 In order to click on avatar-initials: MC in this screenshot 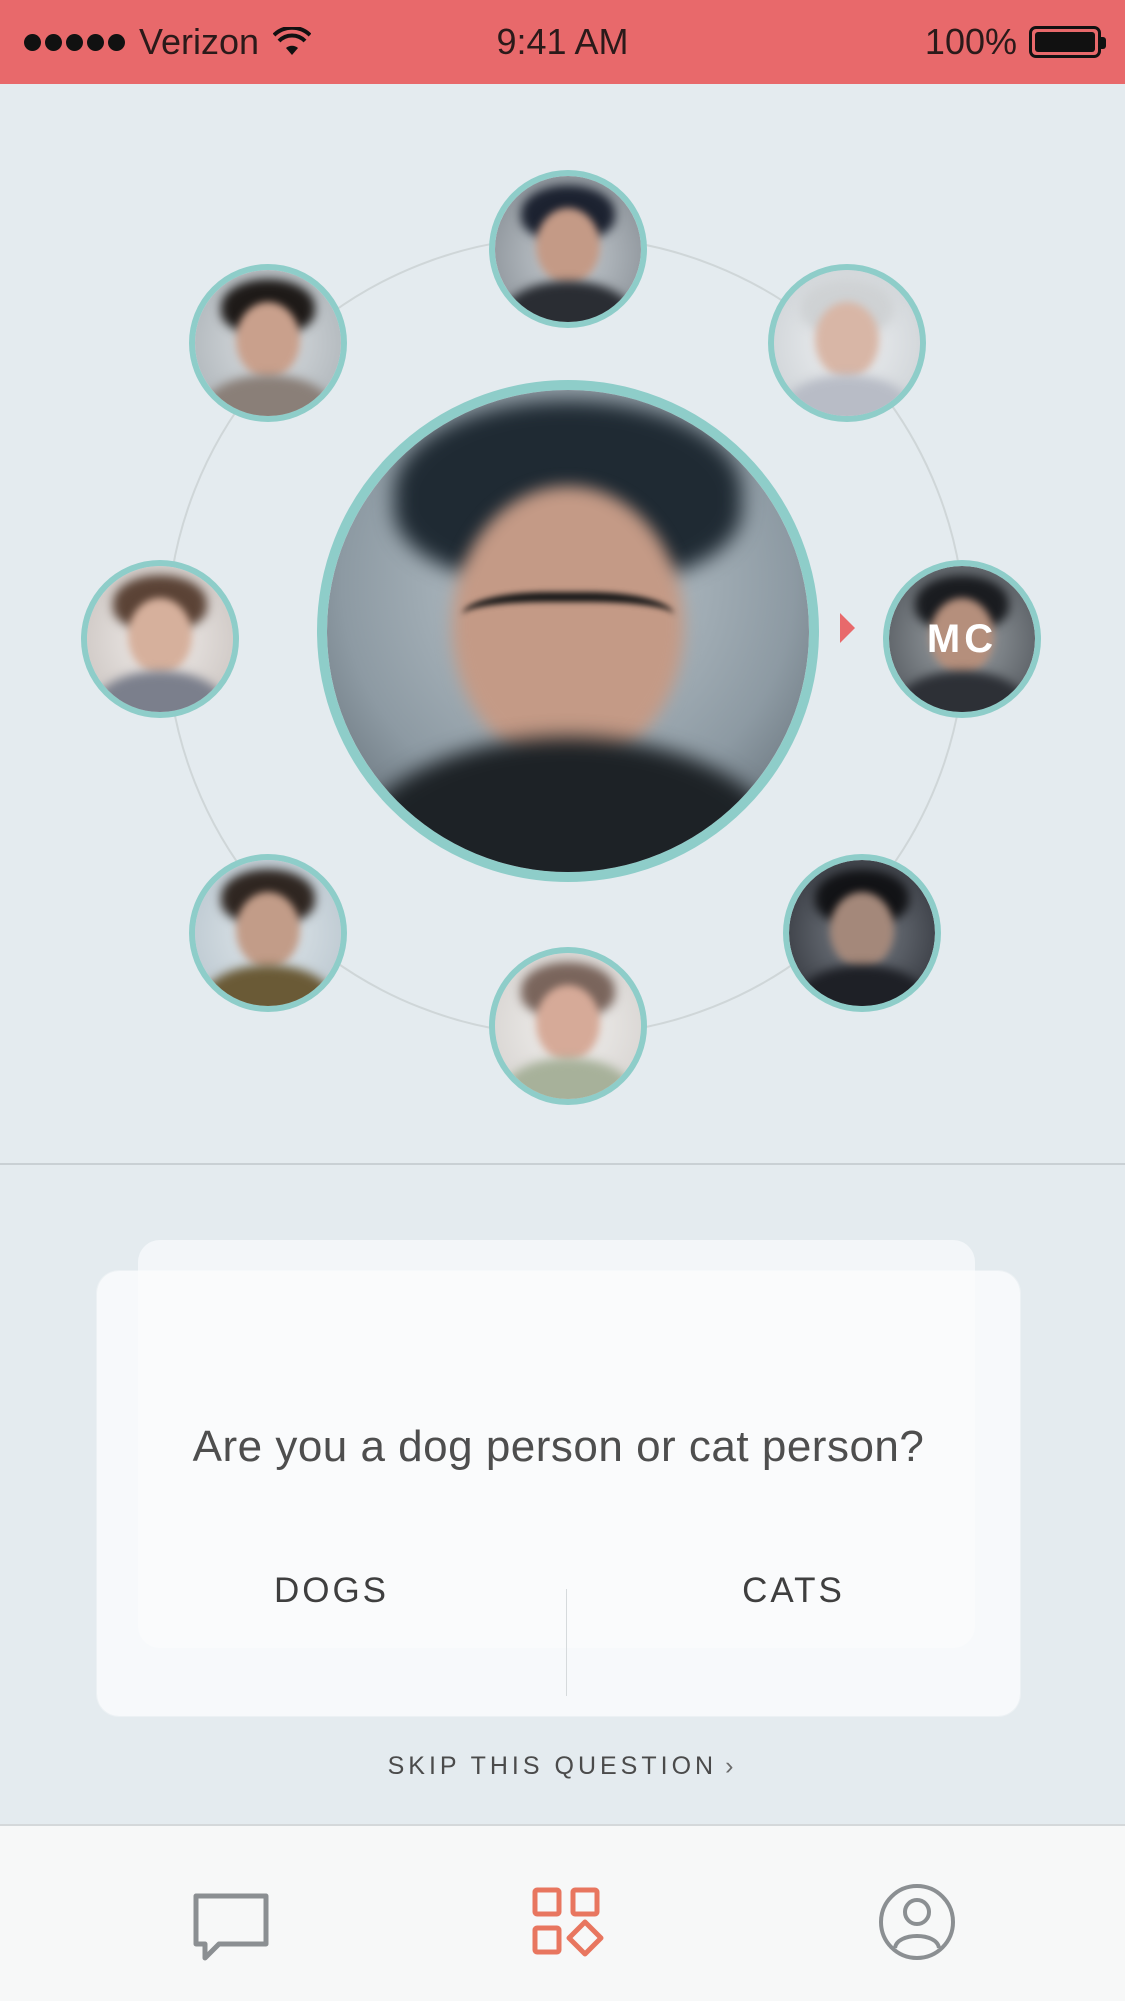, I will do `click(962, 638)`.